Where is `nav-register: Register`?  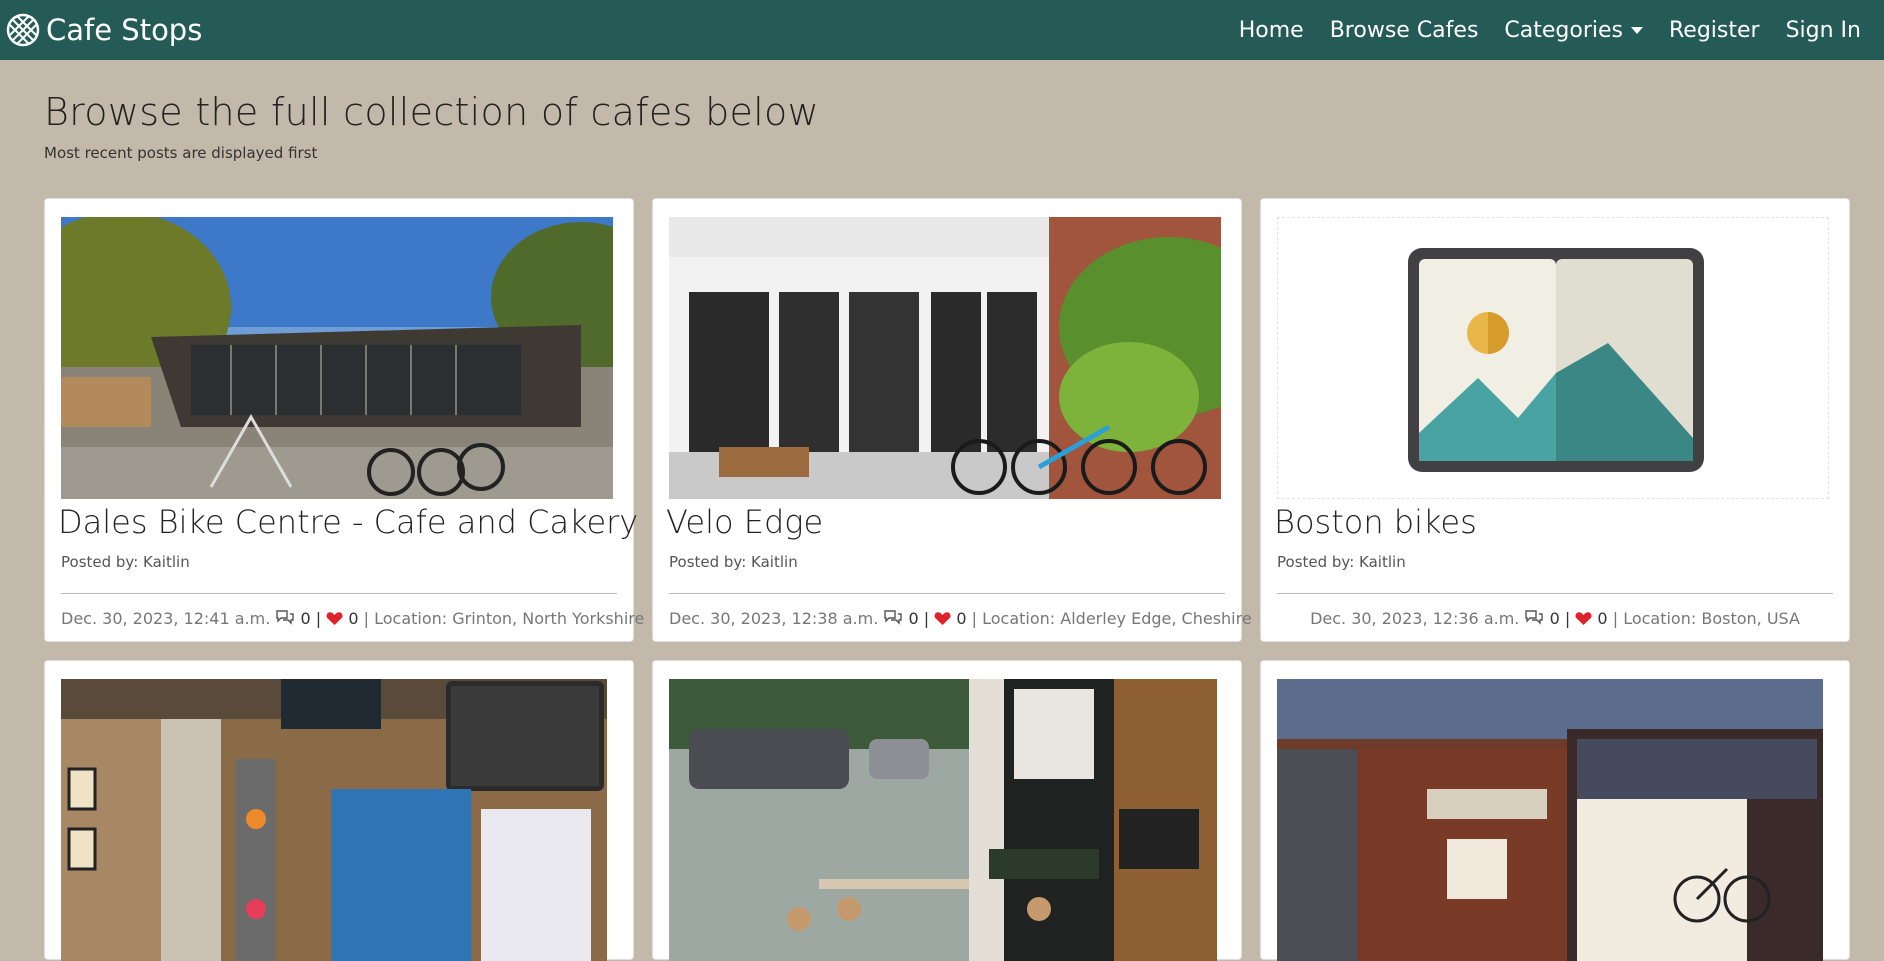
nav-register: Register is located at coordinates (1714, 30).